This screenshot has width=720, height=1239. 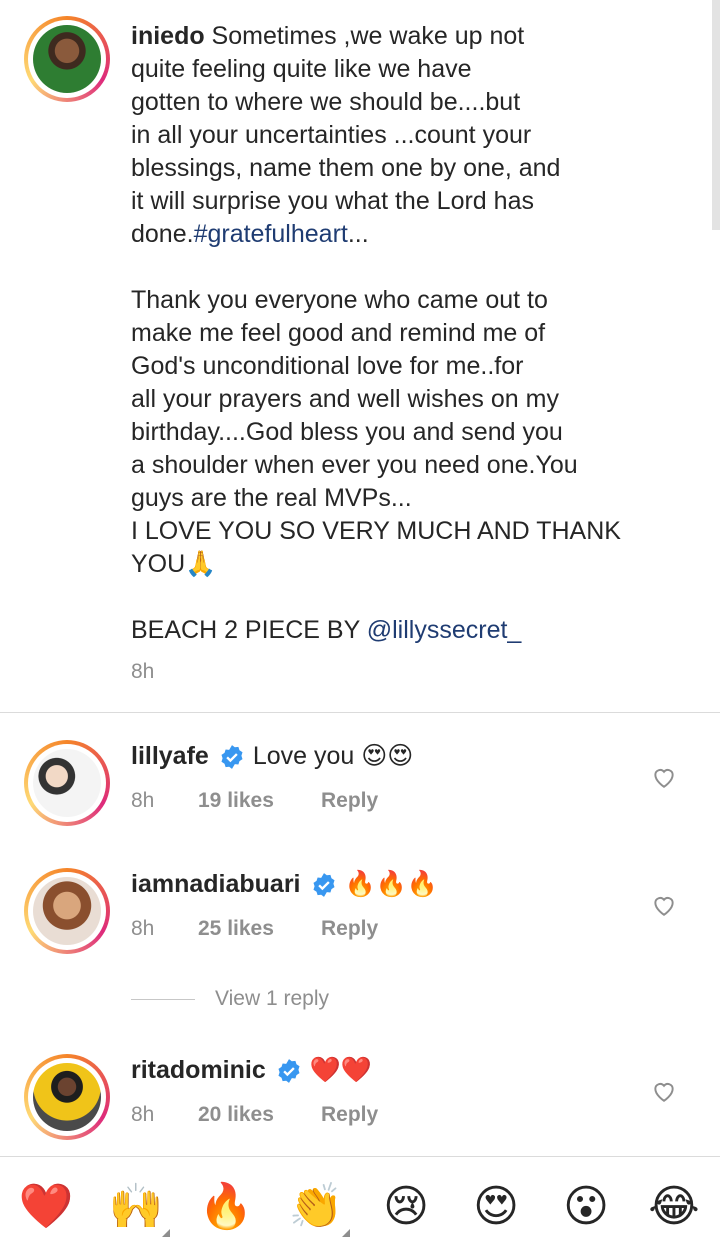 I want to click on comment-item: iamnadiabuari 🔥🔥🔥 8h 25 likes Reply, so click(x=360, y=923).